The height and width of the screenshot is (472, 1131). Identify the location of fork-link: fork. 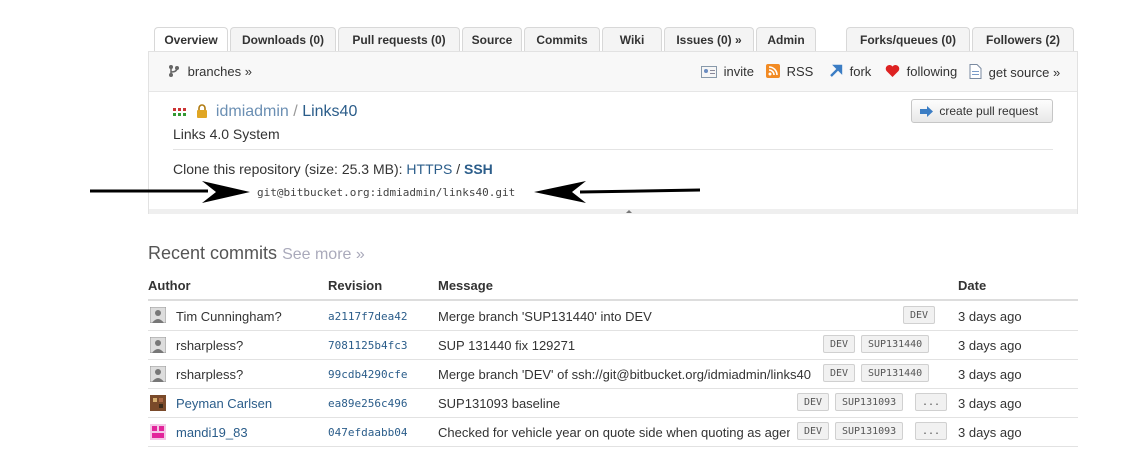
(850, 71).